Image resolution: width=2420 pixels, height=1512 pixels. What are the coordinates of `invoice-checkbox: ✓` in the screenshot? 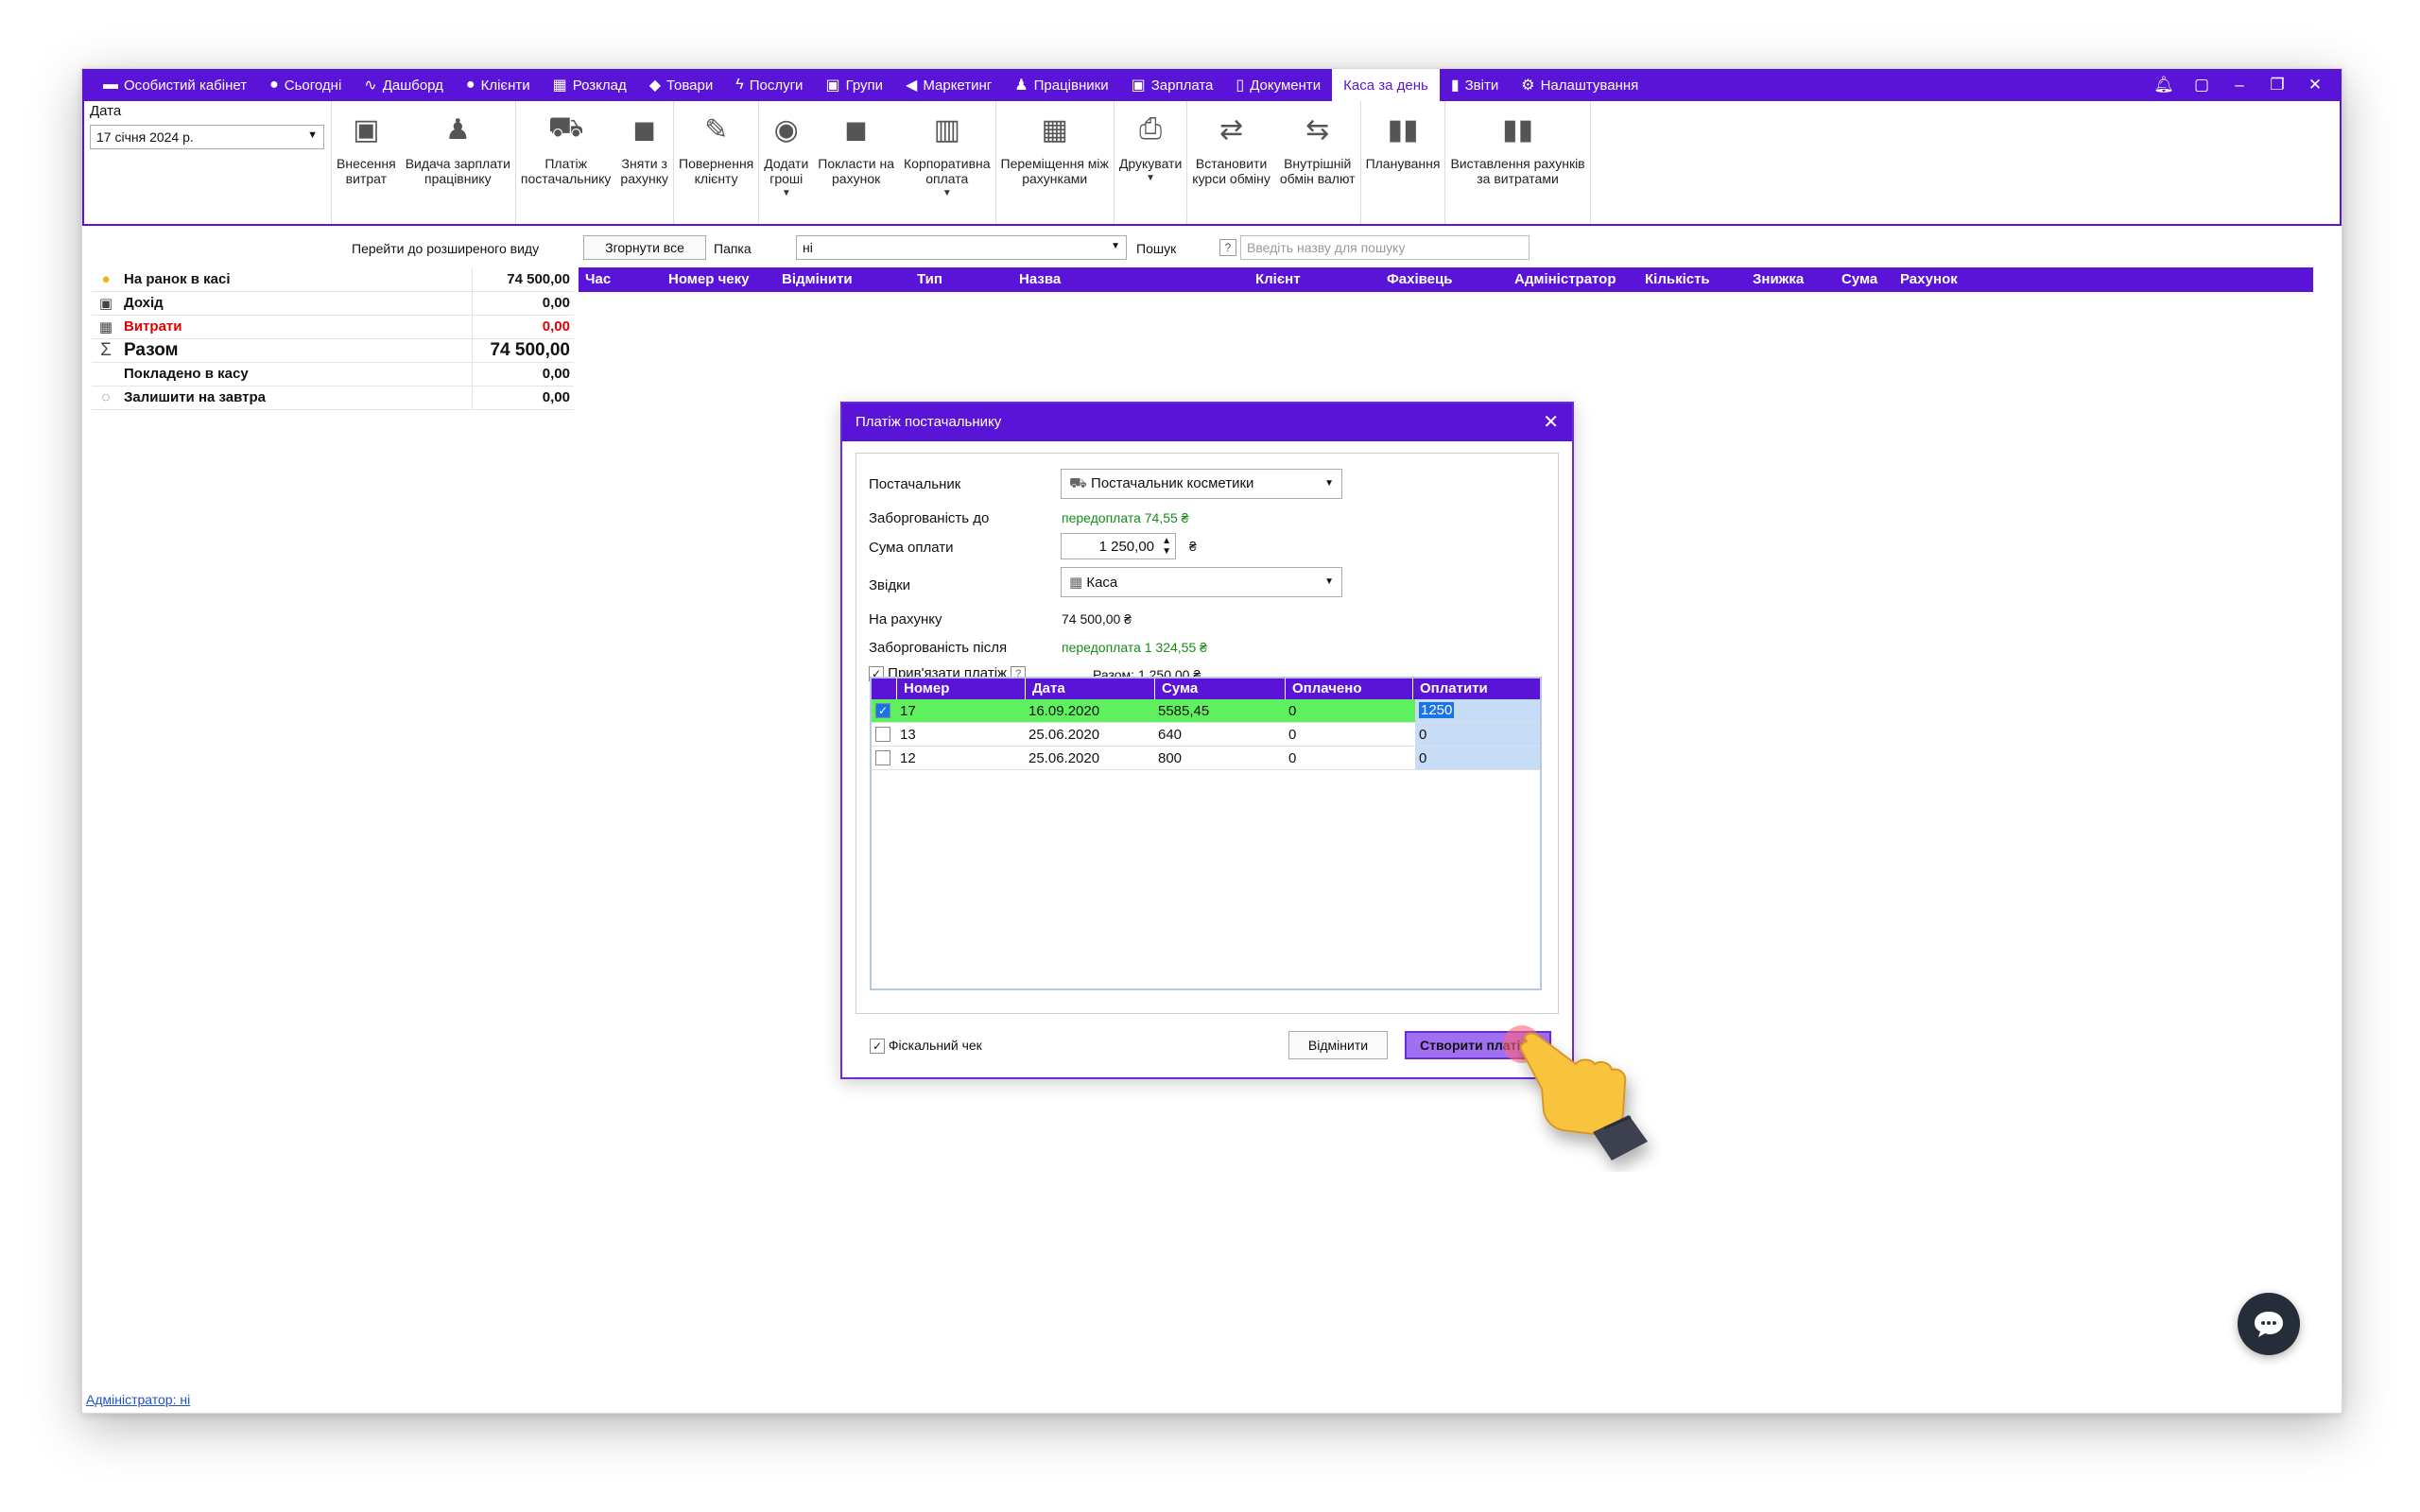 It's located at (882, 710).